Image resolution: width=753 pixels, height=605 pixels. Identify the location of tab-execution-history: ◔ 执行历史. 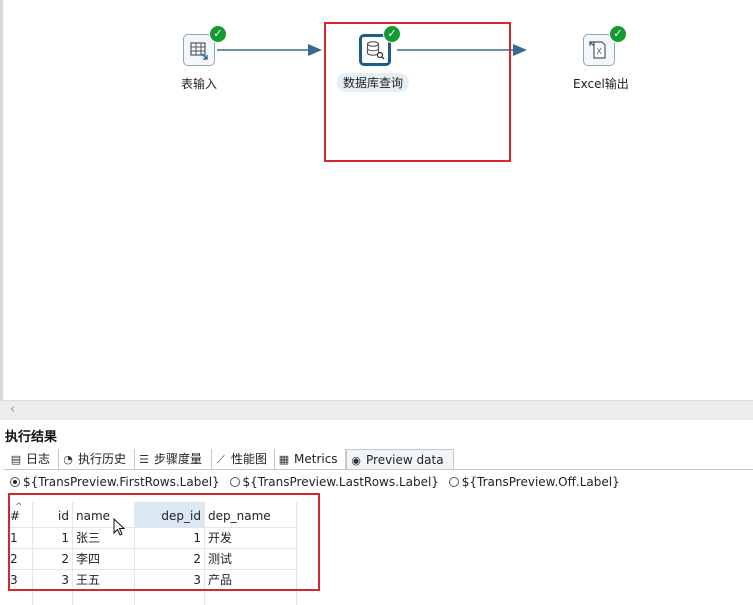
(97, 459).